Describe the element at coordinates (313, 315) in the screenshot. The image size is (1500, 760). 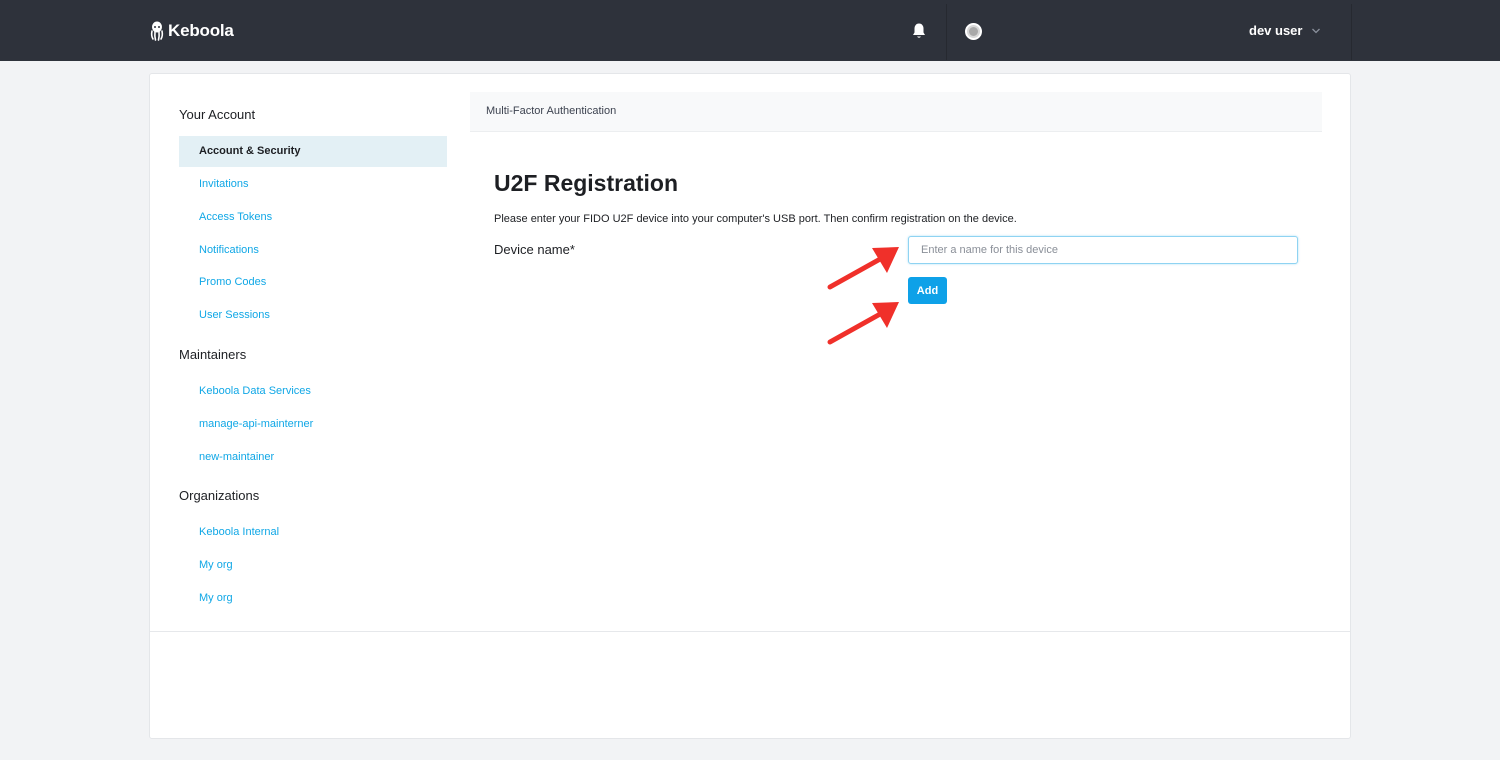
I see `sidebar-item-user-sessions: User Sessions` at that location.